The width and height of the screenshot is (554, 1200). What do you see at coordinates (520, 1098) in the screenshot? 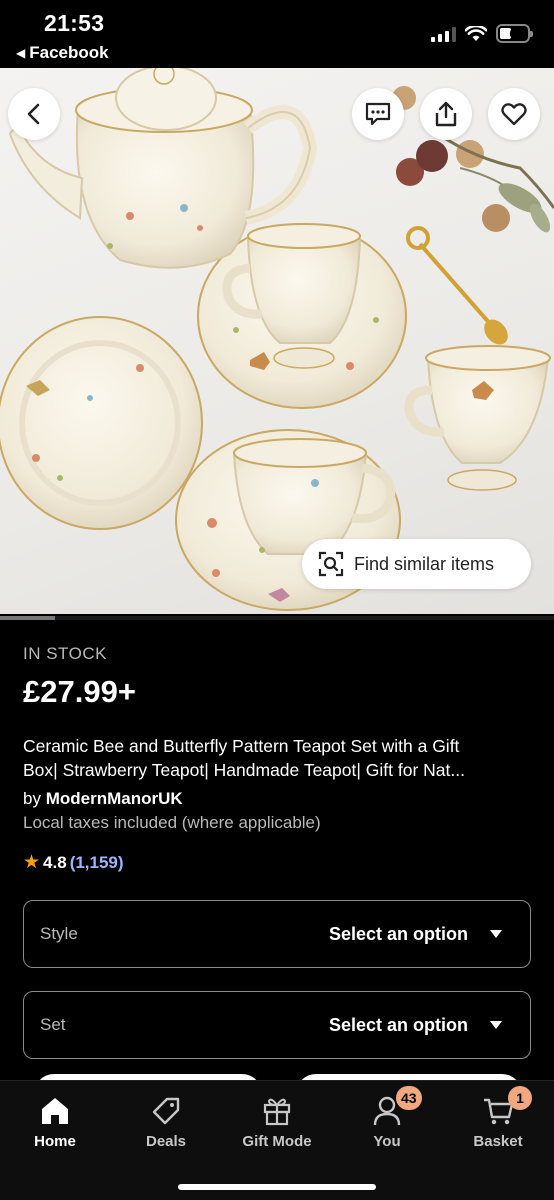
I see `basket-count-badge: 1` at bounding box center [520, 1098].